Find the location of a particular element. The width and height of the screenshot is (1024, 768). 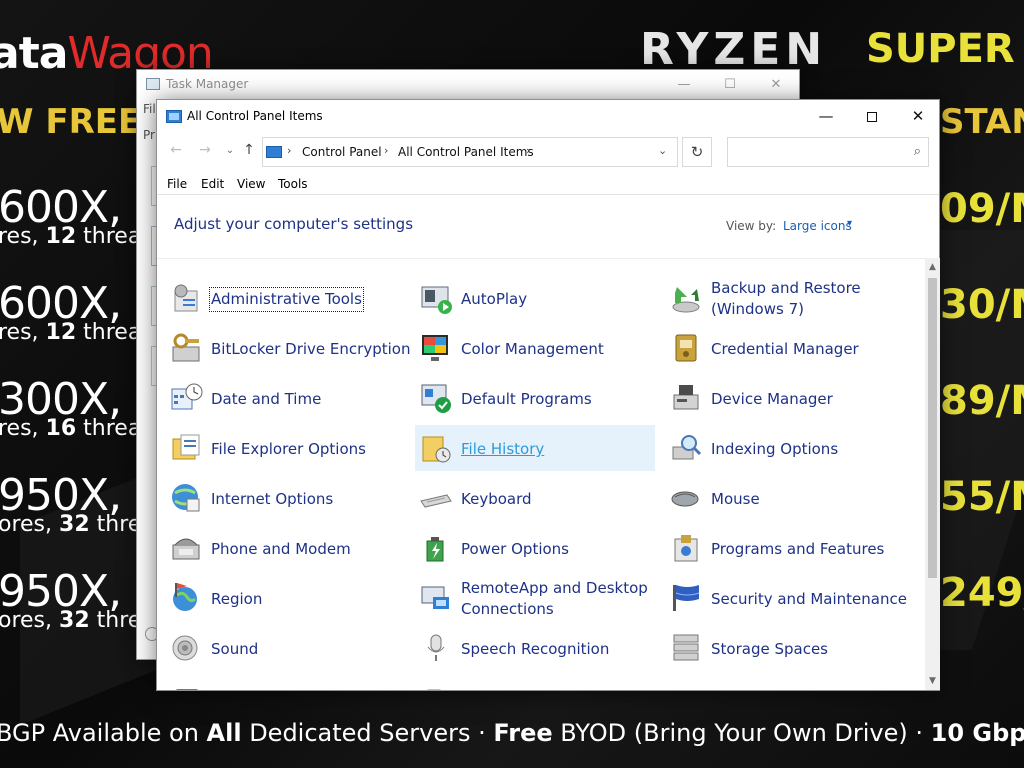

control-panel-item-label: Indexing Options is located at coordinates (775, 449).